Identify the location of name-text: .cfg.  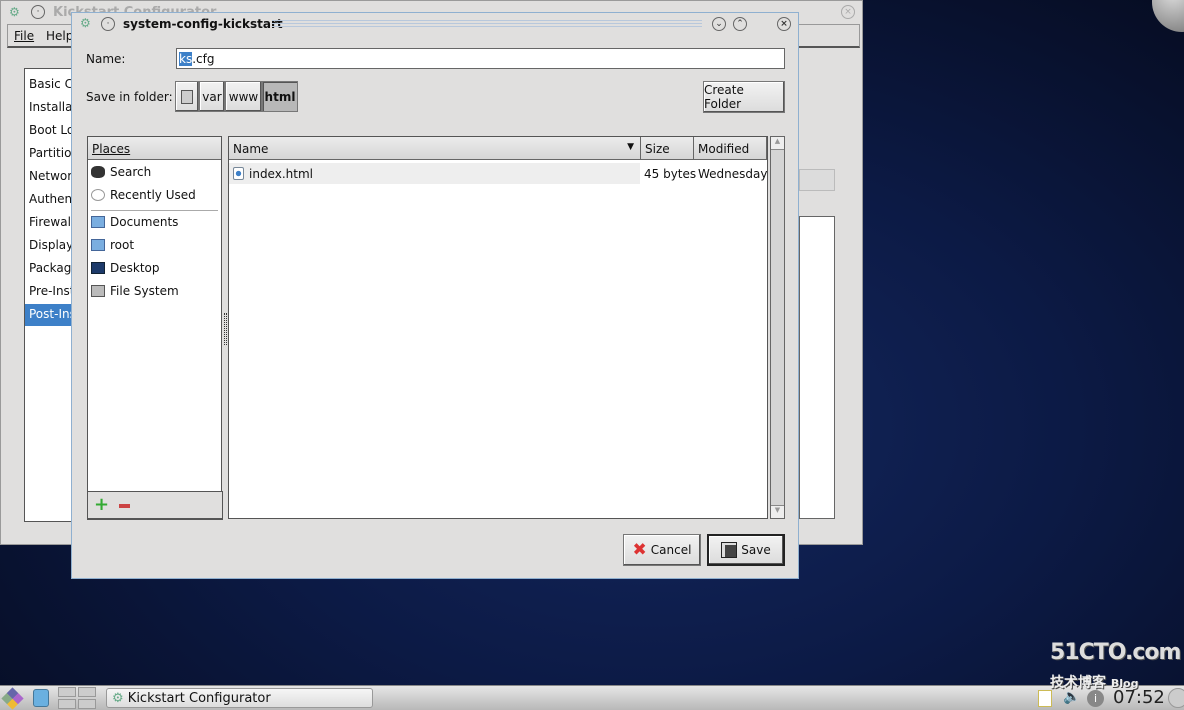
(203, 59).